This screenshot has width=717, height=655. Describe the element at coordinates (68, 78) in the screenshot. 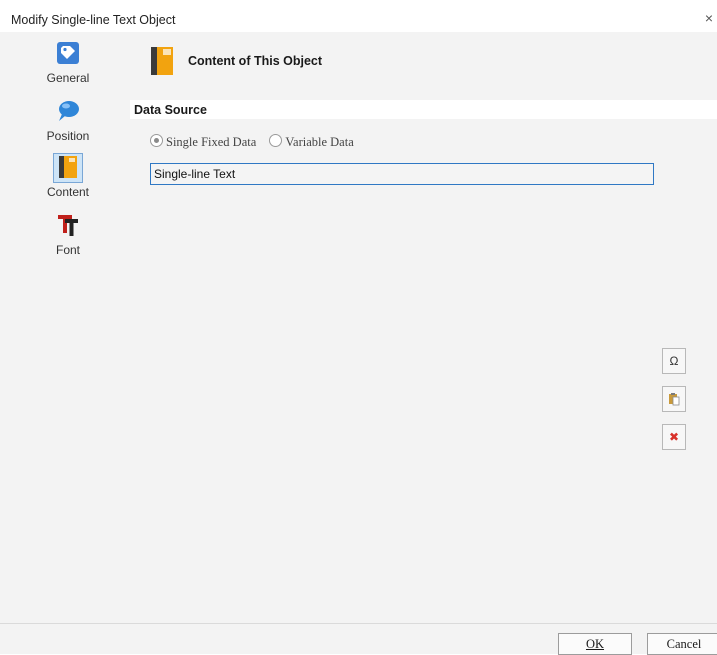

I see `sidebar-item-label: General` at that location.